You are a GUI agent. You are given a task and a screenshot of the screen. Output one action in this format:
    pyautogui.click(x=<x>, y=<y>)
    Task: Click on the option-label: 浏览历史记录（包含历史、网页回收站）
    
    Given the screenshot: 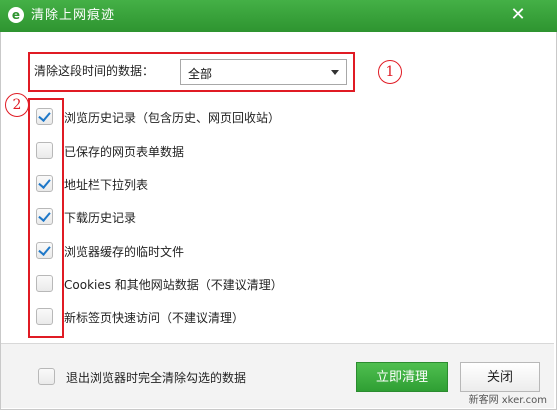 What is the action you would take?
    pyautogui.click(x=172, y=118)
    